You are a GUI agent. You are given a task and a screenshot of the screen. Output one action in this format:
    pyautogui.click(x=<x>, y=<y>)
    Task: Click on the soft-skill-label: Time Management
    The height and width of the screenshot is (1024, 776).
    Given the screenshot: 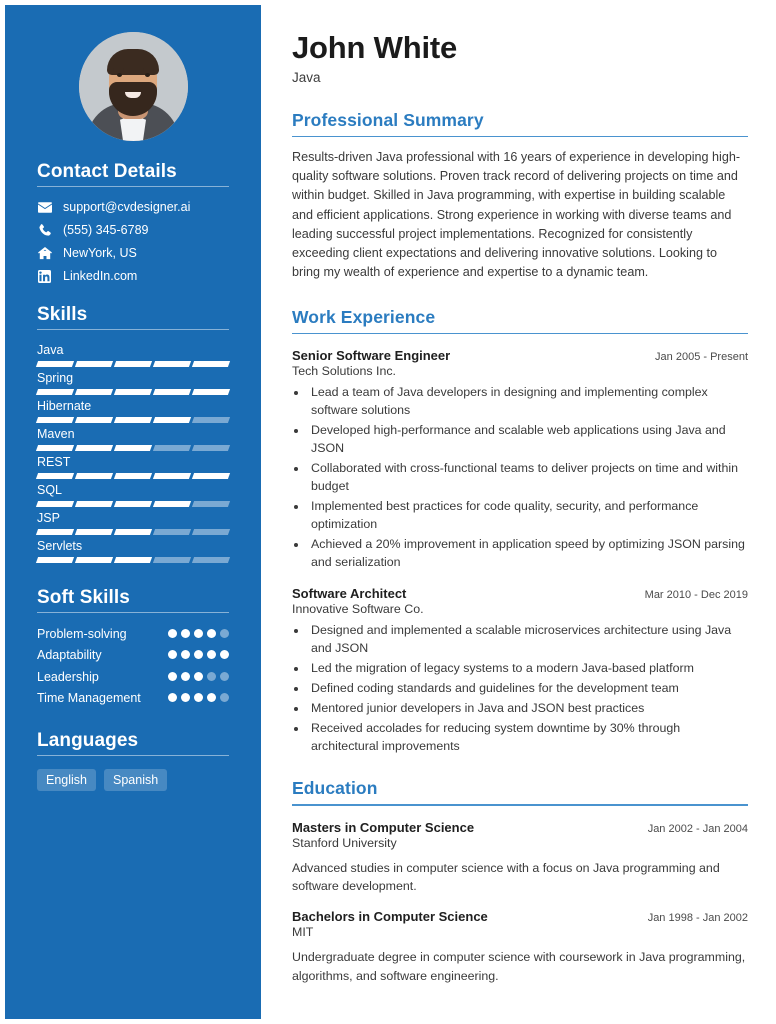 What is the action you would take?
    pyautogui.click(x=89, y=697)
    